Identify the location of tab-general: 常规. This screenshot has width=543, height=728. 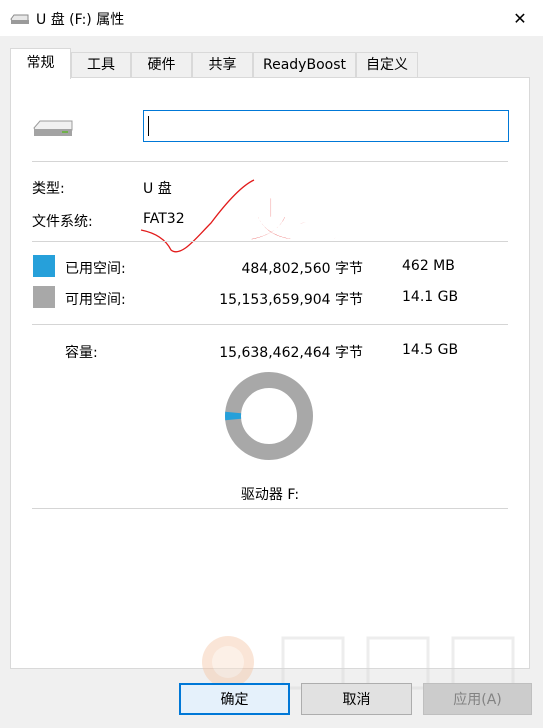
(40, 63).